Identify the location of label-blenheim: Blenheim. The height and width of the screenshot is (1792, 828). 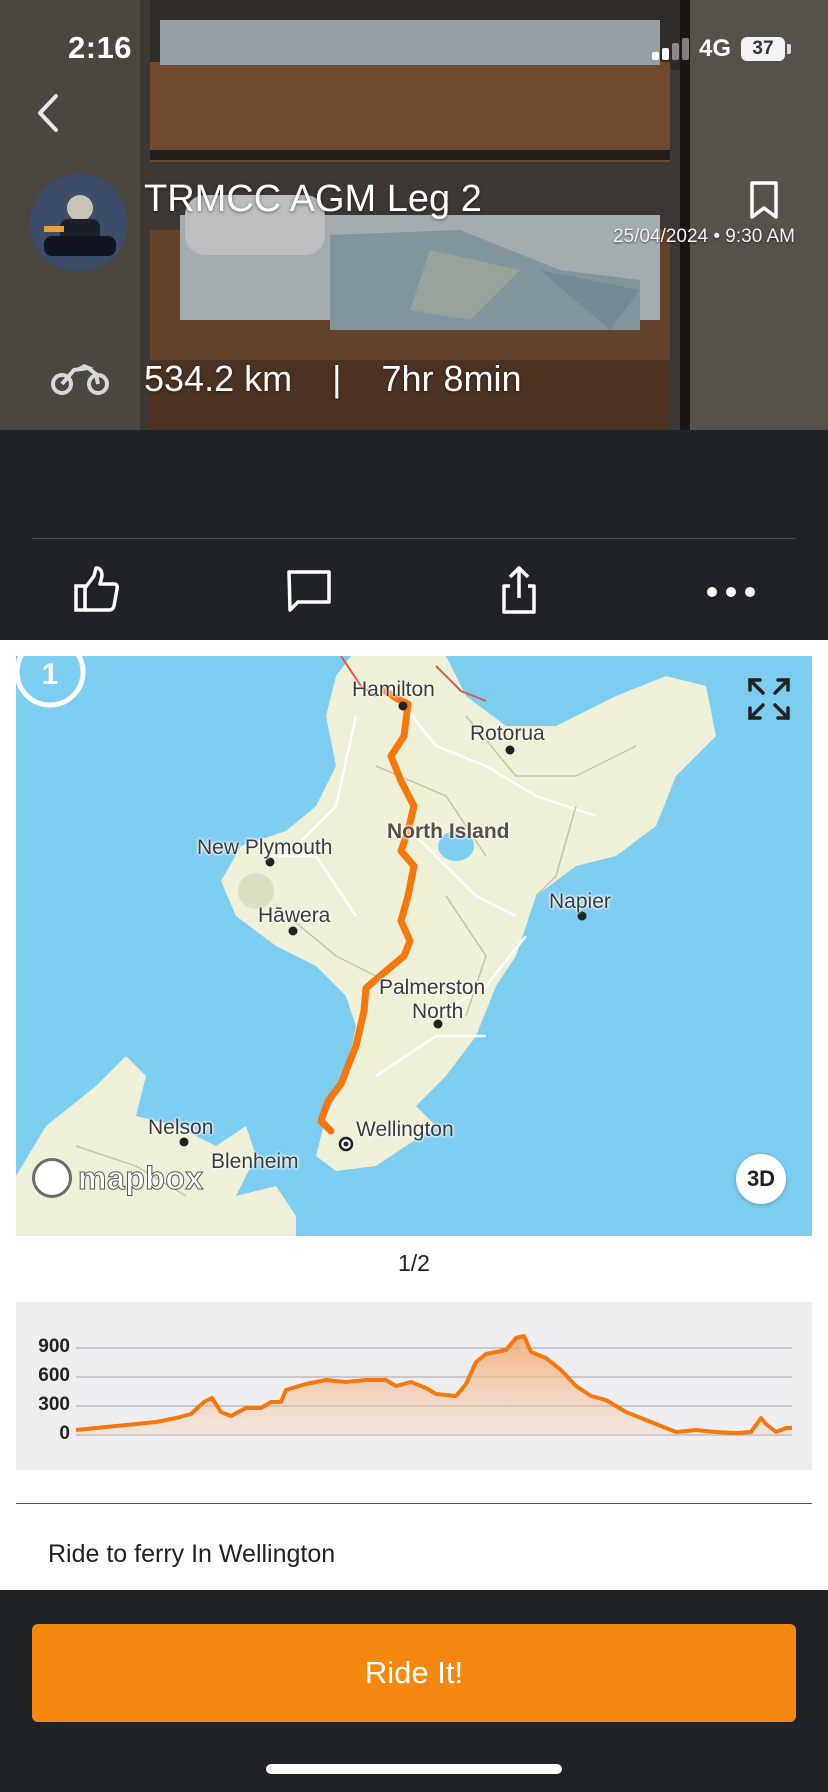
(255, 1161).